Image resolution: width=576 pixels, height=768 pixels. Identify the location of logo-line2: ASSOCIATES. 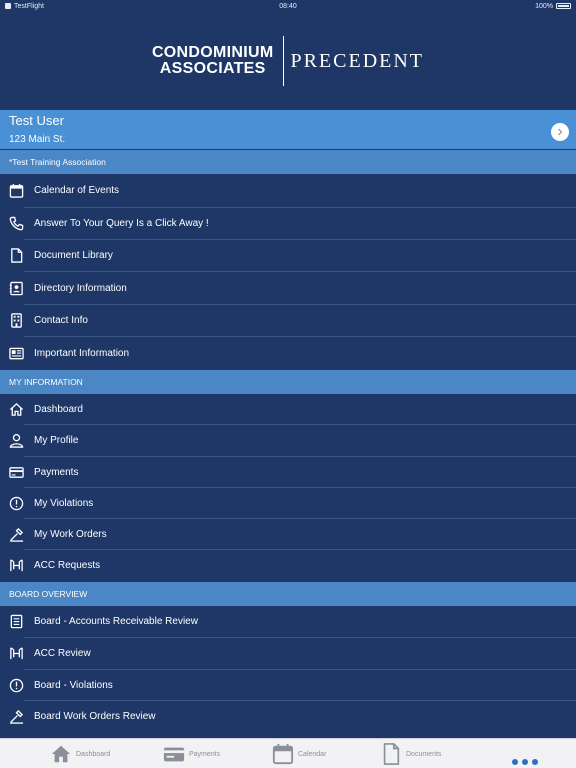
(212, 68).